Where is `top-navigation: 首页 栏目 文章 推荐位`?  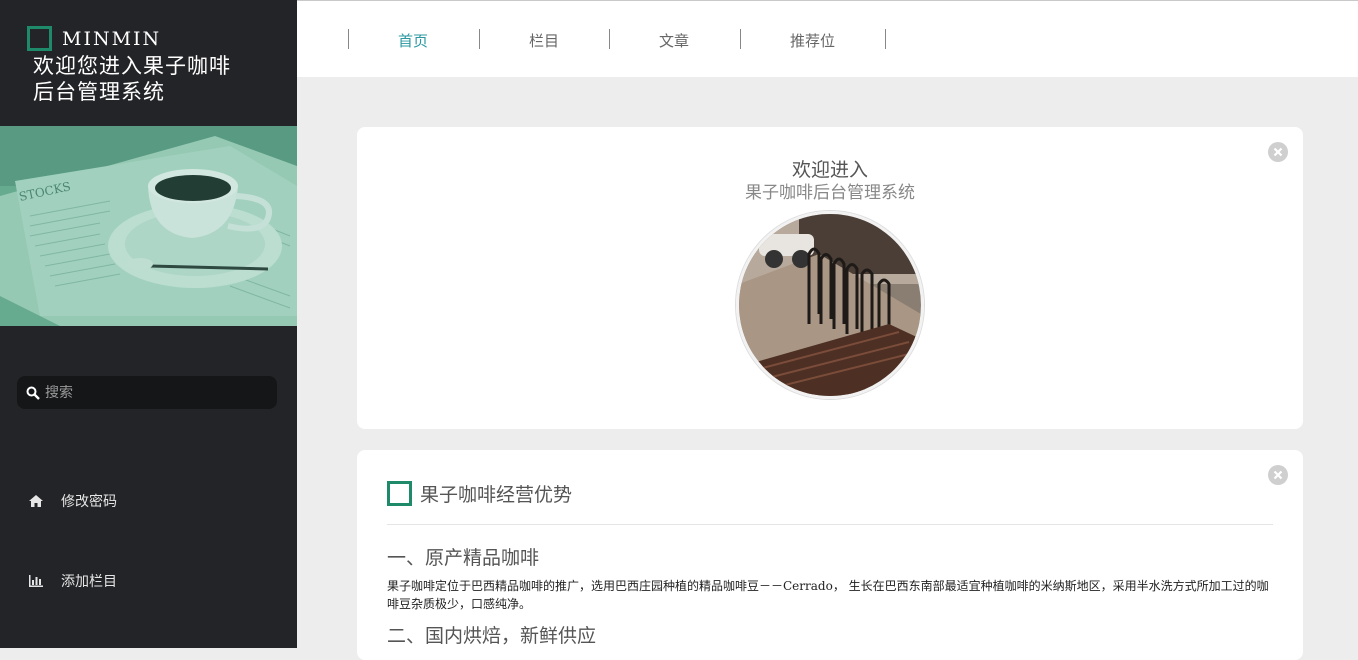
top-navigation: 首页 栏目 文章 推荐位 is located at coordinates (827, 38).